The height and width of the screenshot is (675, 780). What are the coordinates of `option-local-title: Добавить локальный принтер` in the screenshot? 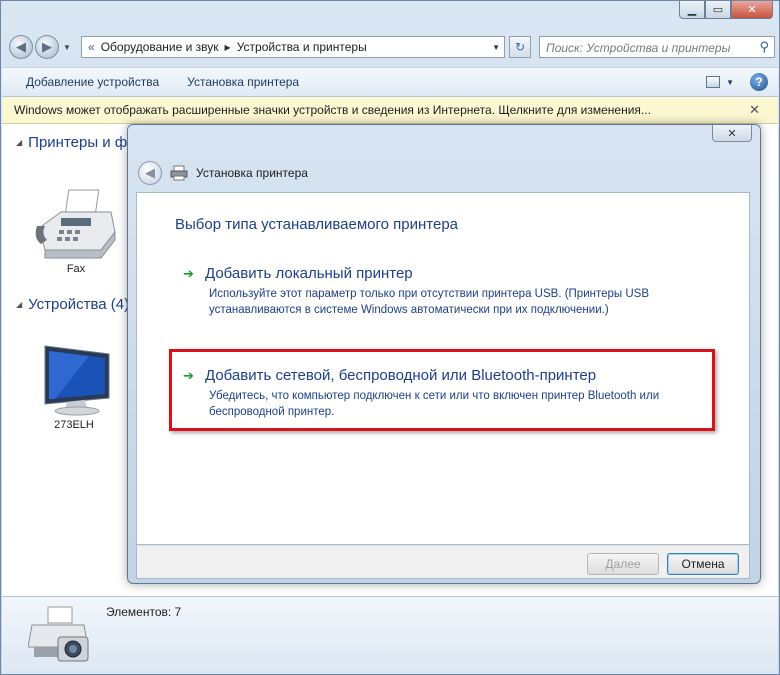 It's located at (309, 273).